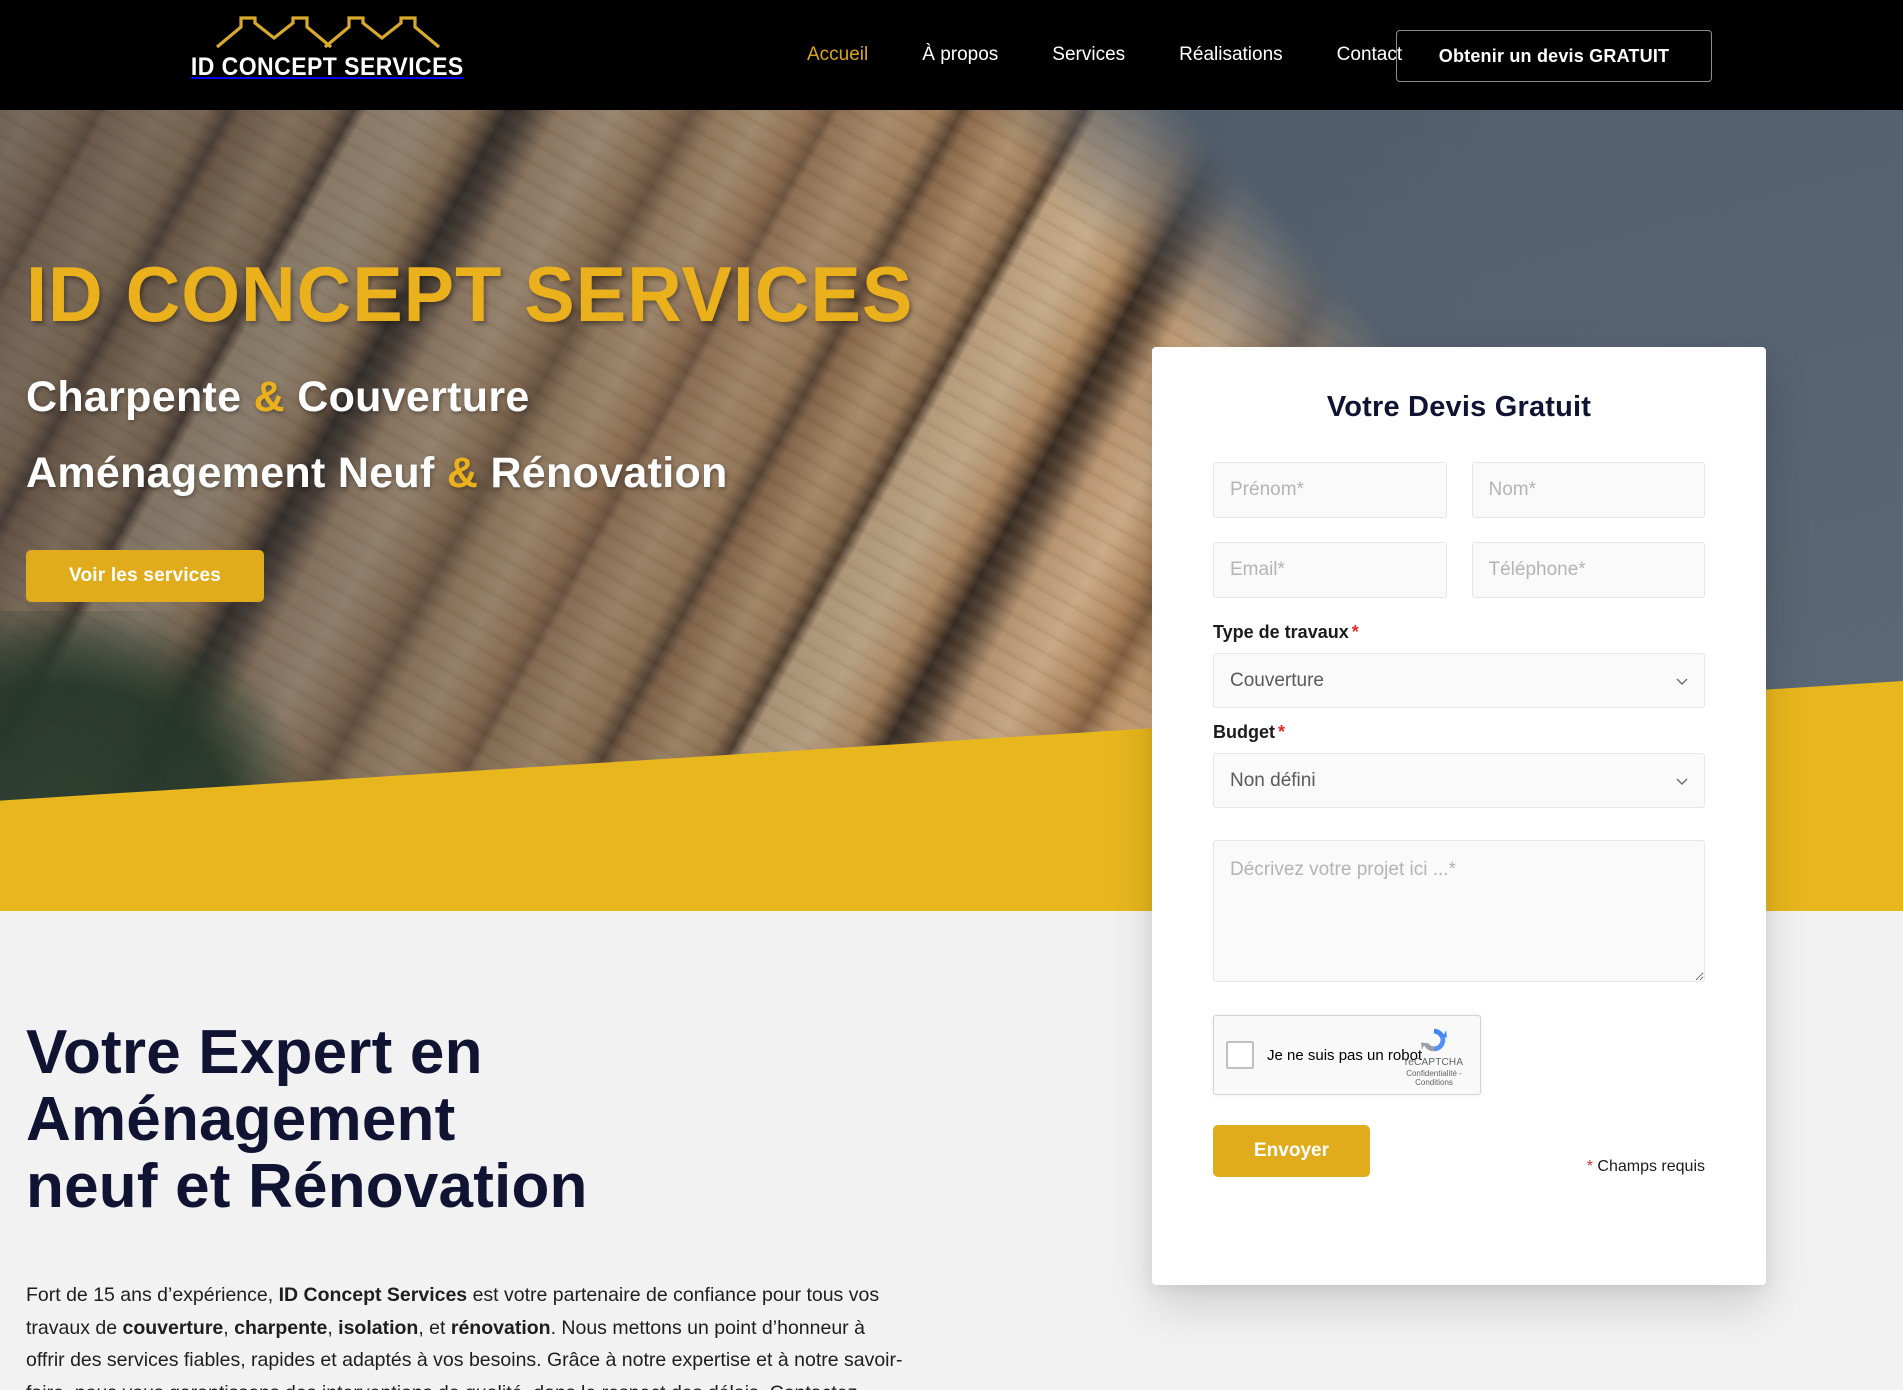 Image resolution: width=1903 pixels, height=1390 pixels. I want to click on prenom-input, so click(1330, 490).